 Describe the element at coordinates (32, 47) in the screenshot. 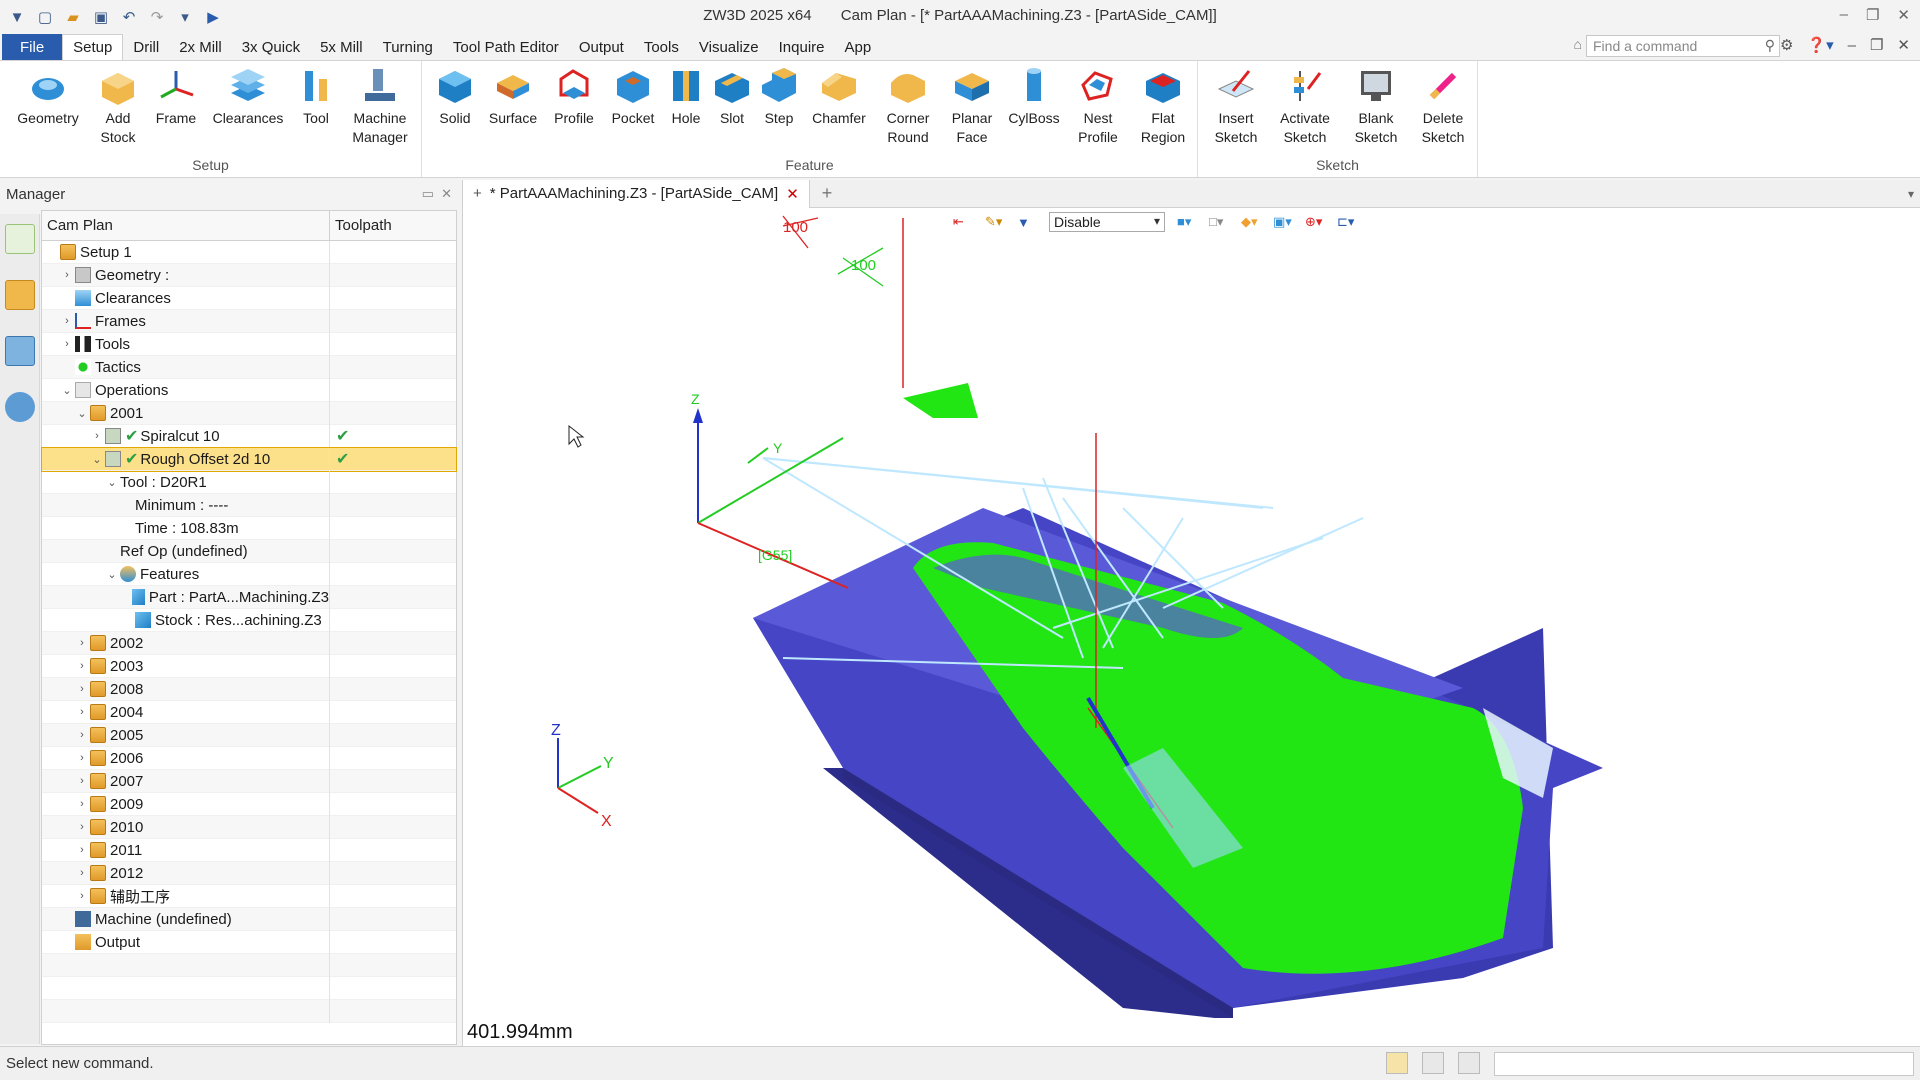

I see `menu-tab-file: File` at that location.